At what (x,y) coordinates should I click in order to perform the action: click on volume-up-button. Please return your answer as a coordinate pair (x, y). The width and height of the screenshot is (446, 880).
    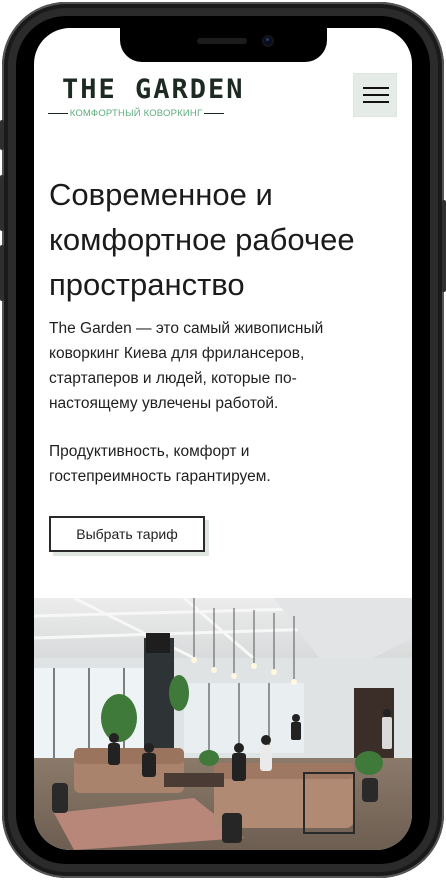
    Looking at the image, I should click on (2, 203).